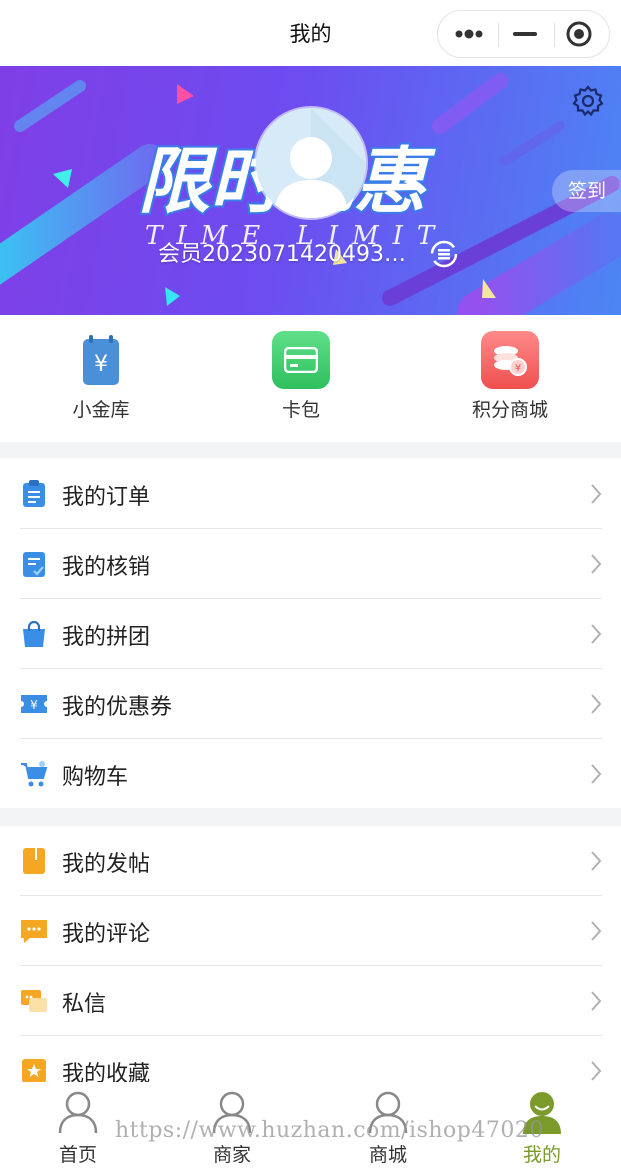 The image size is (621, 1170). What do you see at coordinates (387, 1155) in the screenshot?
I see `tab-label: 商城` at bounding box center [387, 1155].